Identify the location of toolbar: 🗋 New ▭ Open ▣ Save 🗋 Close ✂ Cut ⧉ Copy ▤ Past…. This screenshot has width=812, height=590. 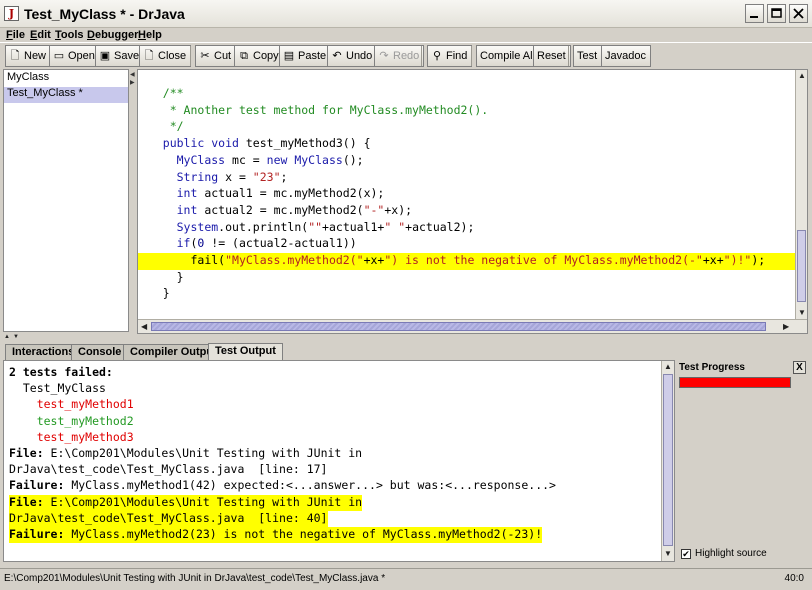
(406, 55).